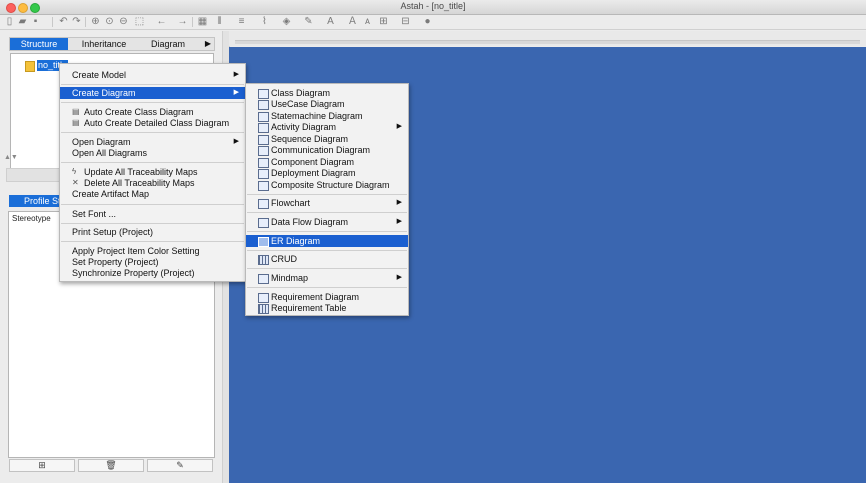 The height and width of the screenshot is (483, 866). What do you see at coordinates (152, 273) in the screenshot?
I see `menu-item-synchronize-property: Synchronize Property (Project)` at bounding box center [152, 273].